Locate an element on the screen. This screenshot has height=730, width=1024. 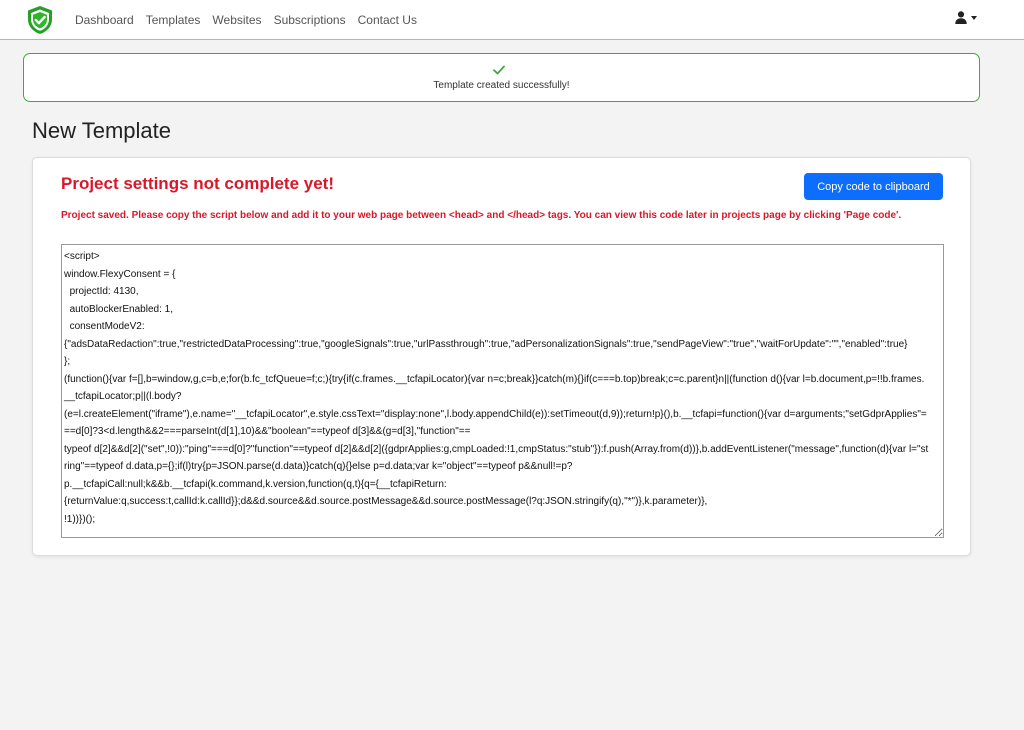
page-title: New Template is located at coordinates (101, 130).